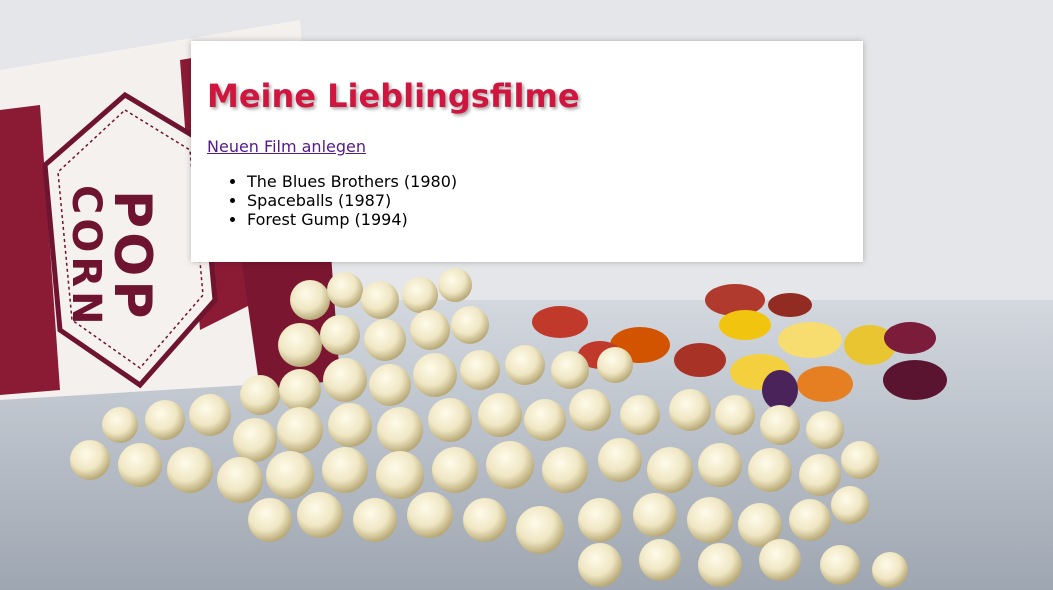  Describe the element at coordinates (393, 96) in the screenshot. I see `page-title: Meine Lieblingsfilme` at that location.